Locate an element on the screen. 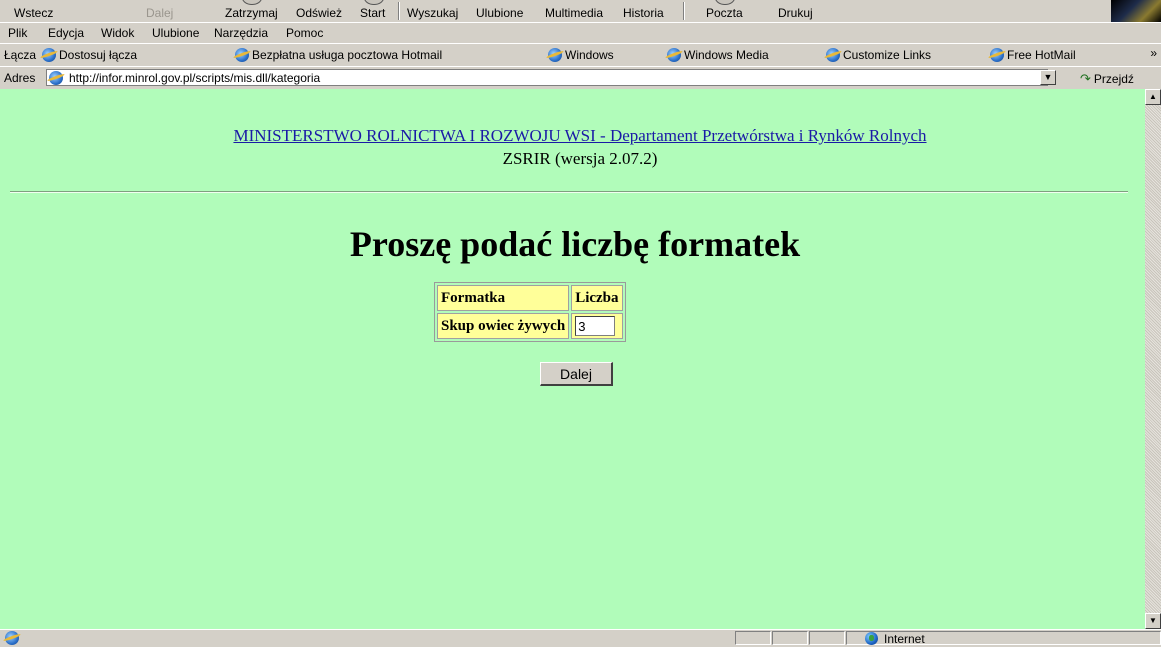 Image resolution: width=1161 pixels, height=647 pixels. forms-count-table: Formatka Liczba Skup owiec żywych is located at coordinates (530, 312).